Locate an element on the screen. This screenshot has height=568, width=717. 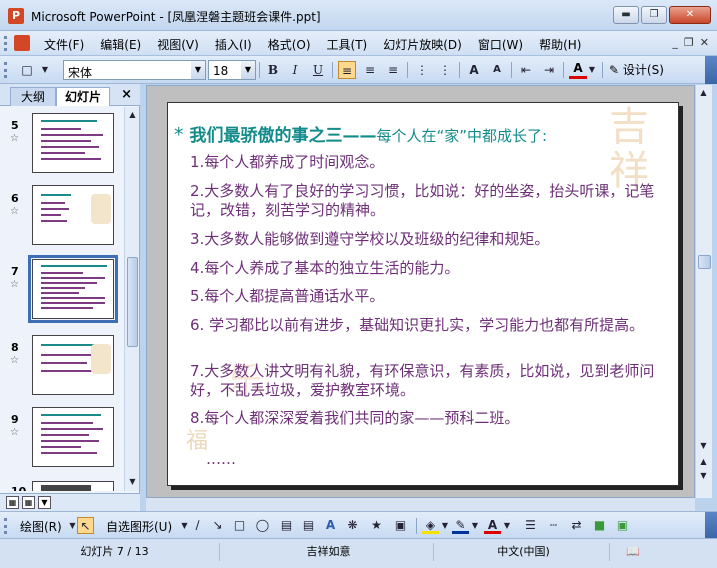
normal-view-icon: ▦ is located at coordinates (12, 502).